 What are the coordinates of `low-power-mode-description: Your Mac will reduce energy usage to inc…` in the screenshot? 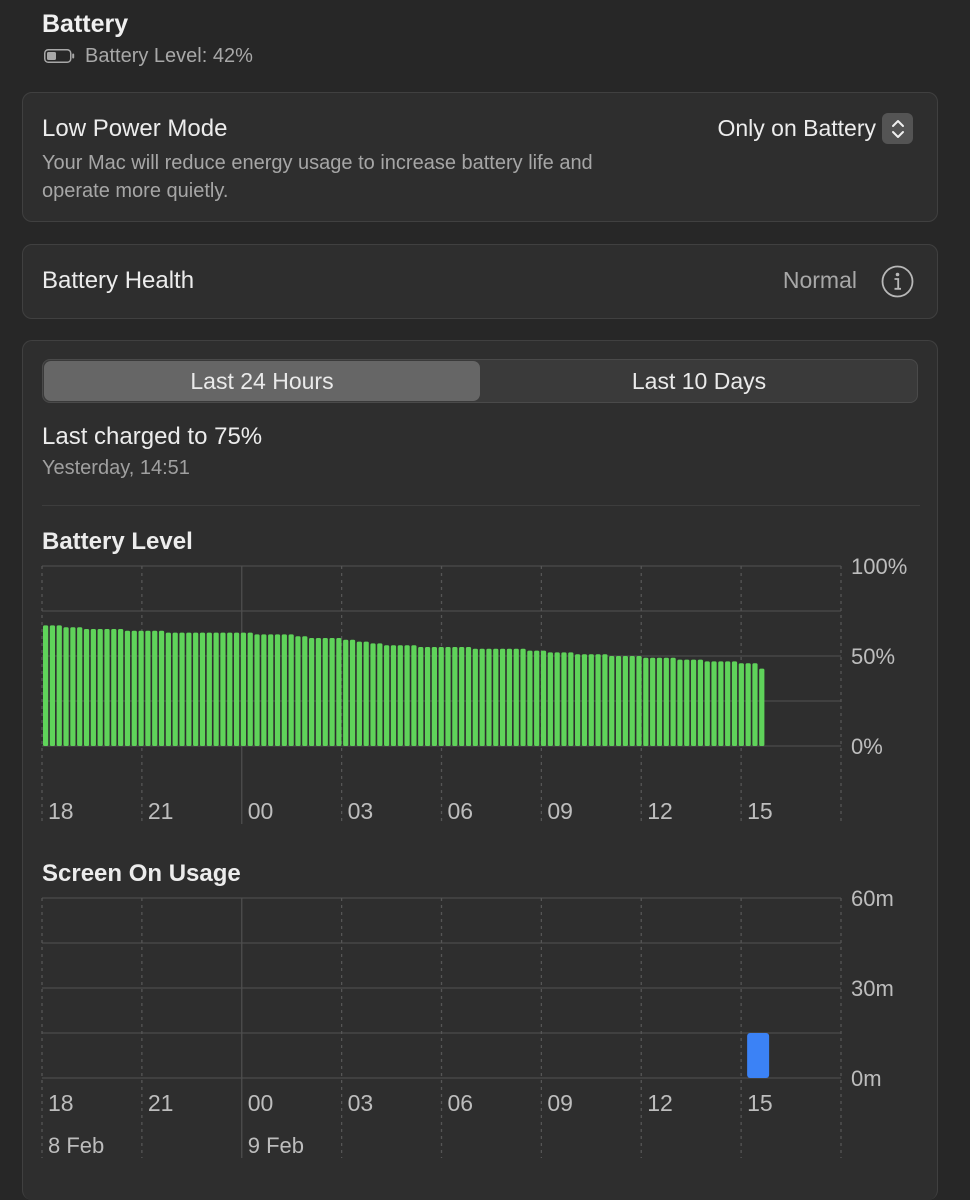 It's located at (317, 177).